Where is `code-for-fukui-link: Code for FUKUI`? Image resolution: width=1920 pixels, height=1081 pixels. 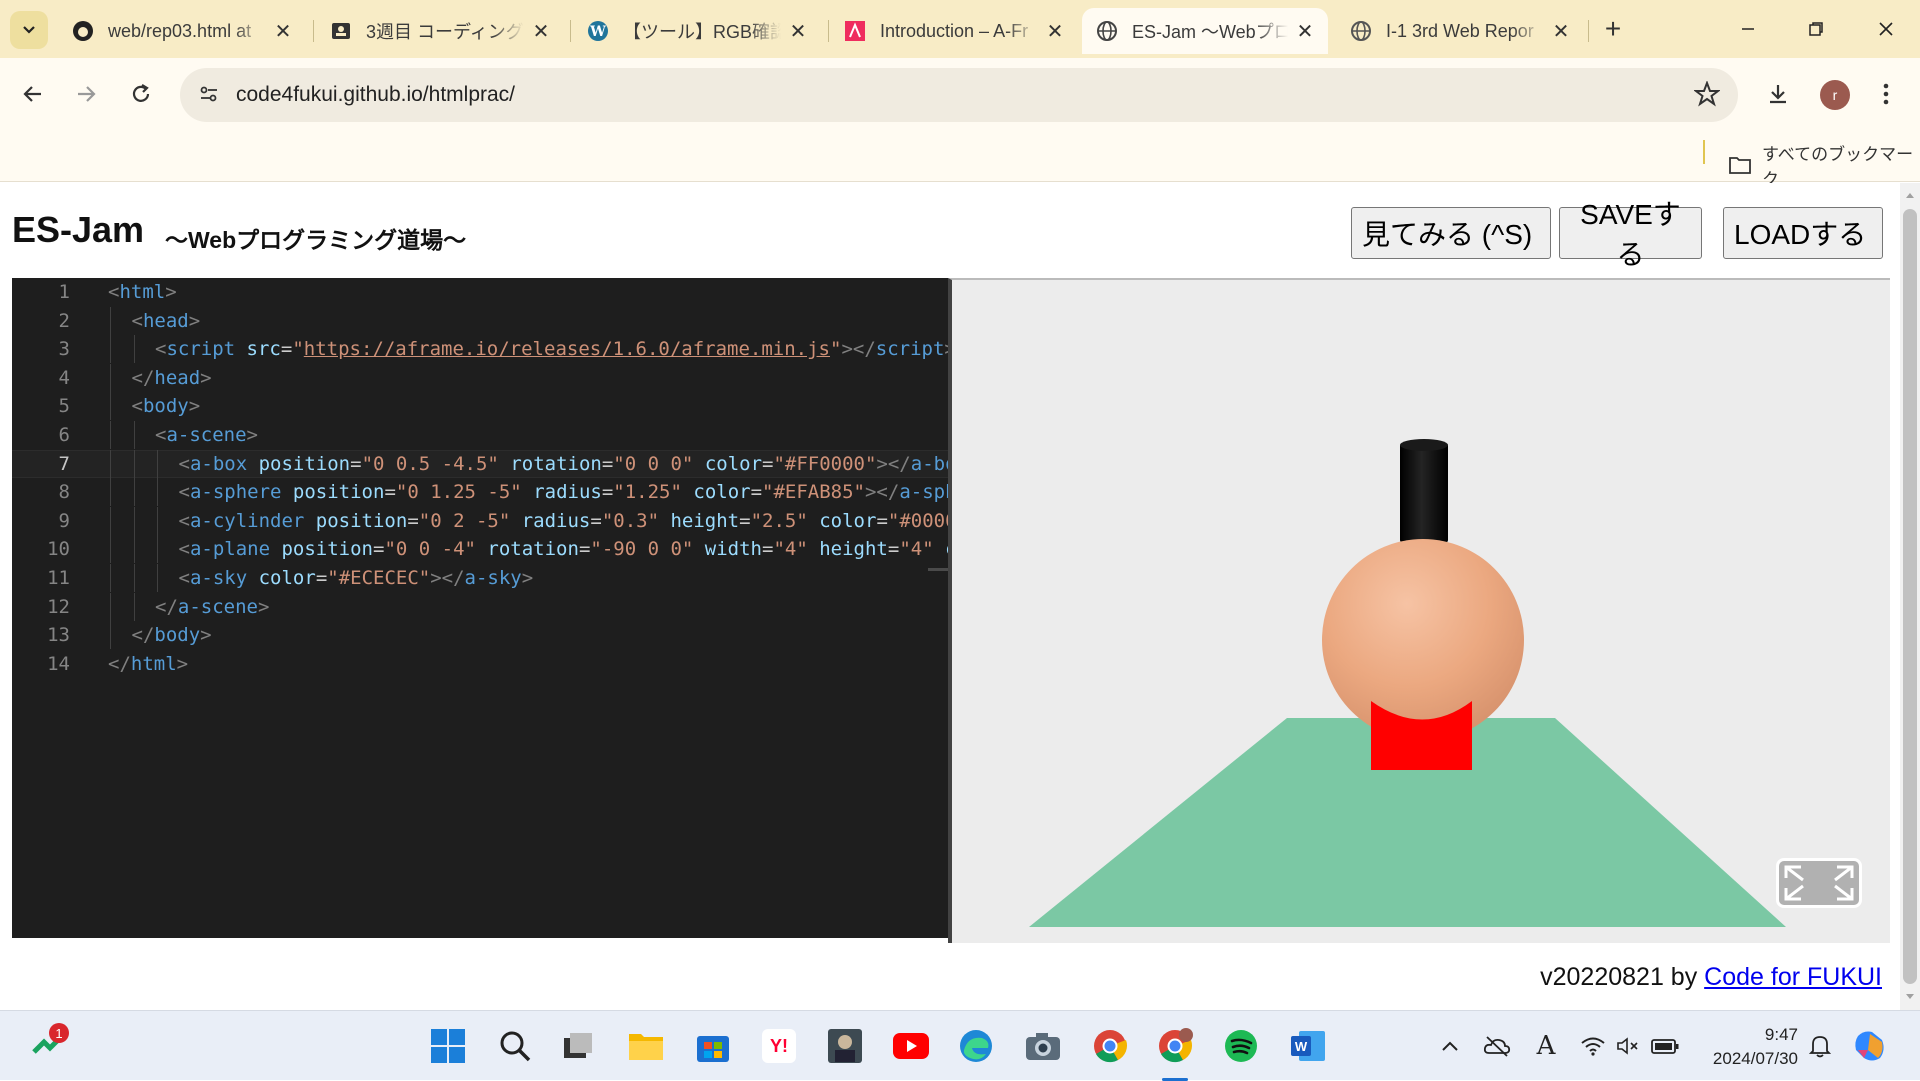 code-for-fukui-link: Code for FUKUI is located at coordinates (1793, 977).